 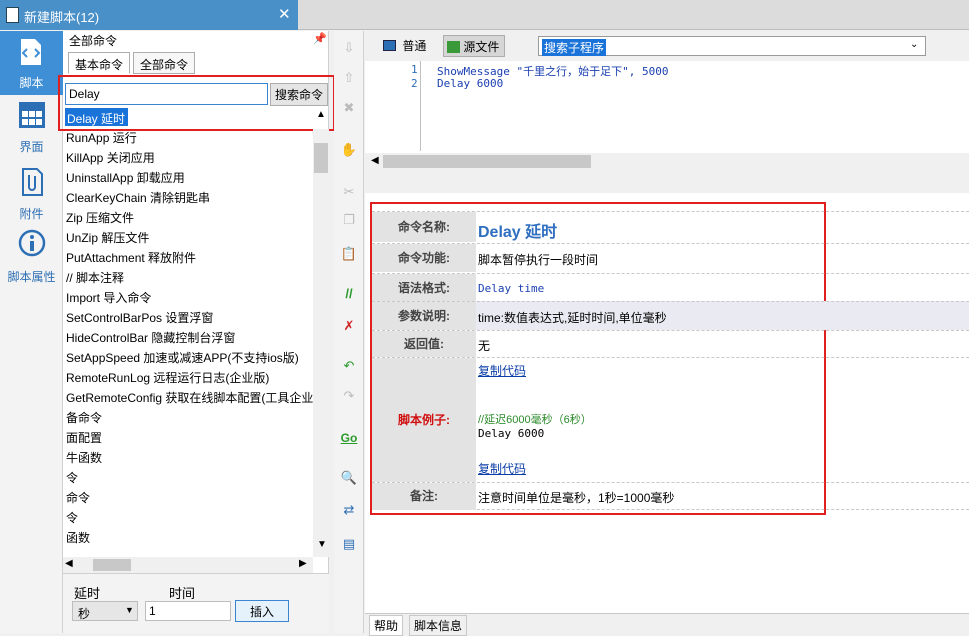 What do you see at coordinates (574, 47) in the screenshot?
I see `subroutine-select-value: 搜索子程序` at bounding box center [574, 47].